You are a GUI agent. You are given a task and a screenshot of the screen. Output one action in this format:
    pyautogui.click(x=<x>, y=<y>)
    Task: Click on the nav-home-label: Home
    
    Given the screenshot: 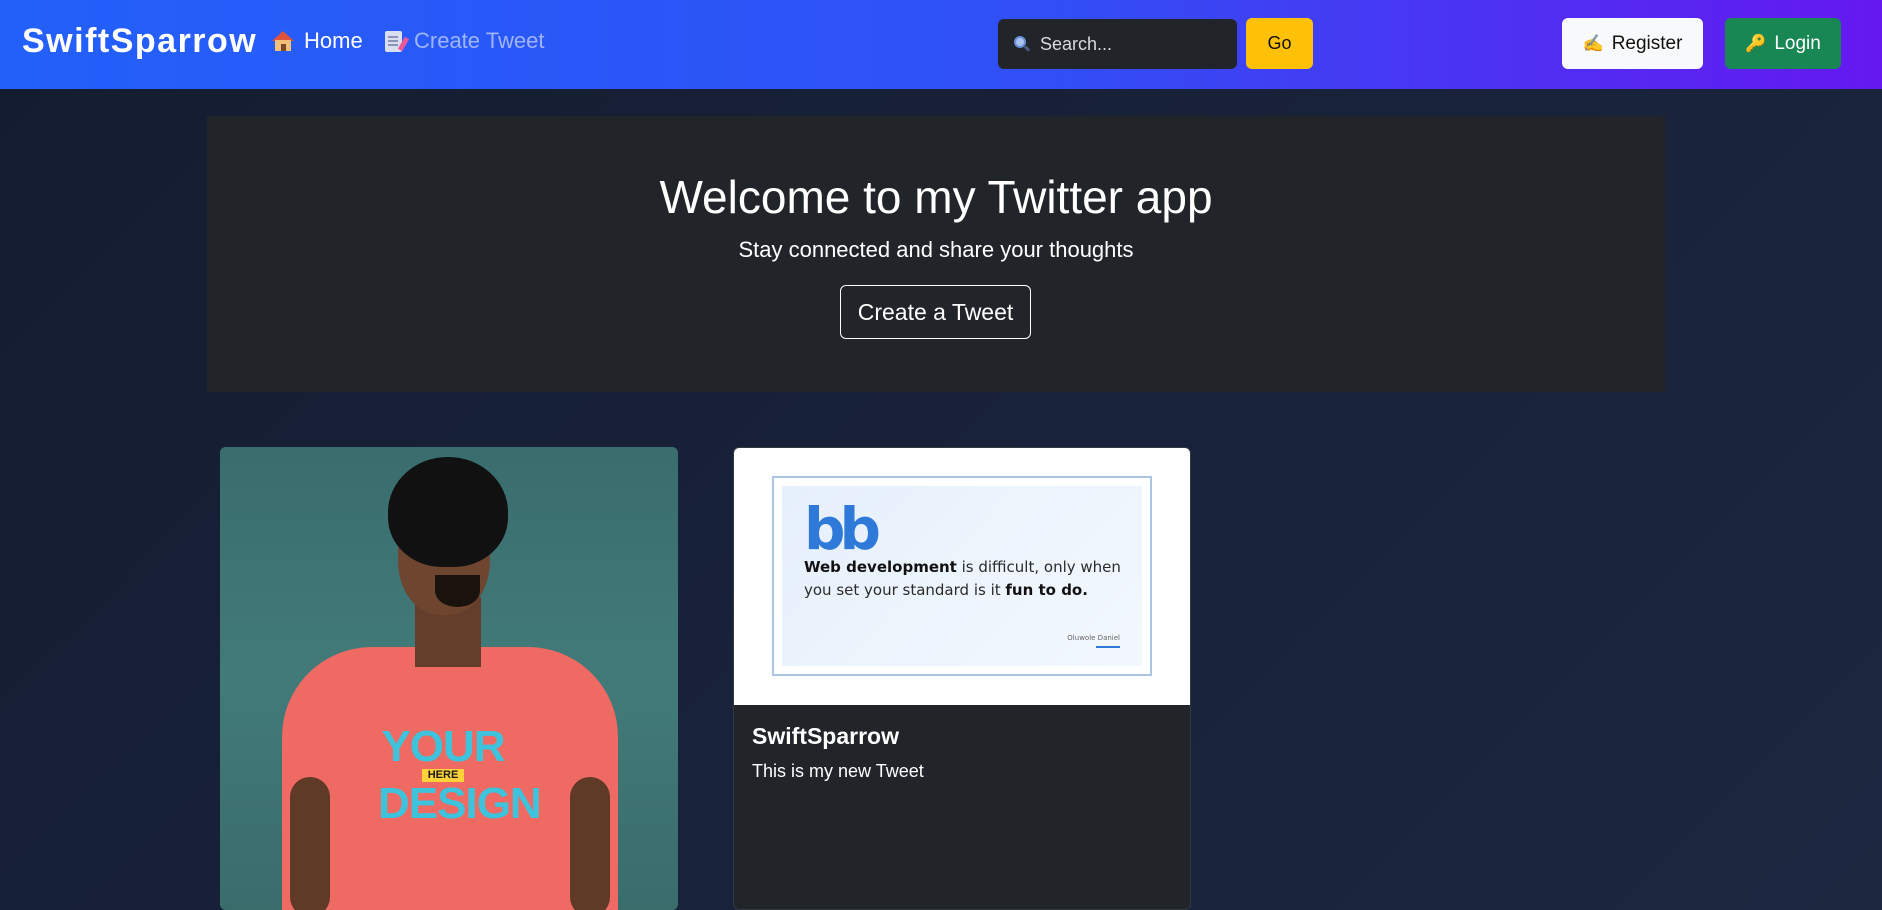 What is the action you would take?
    pyautogui.click(x=333, y=40)
    